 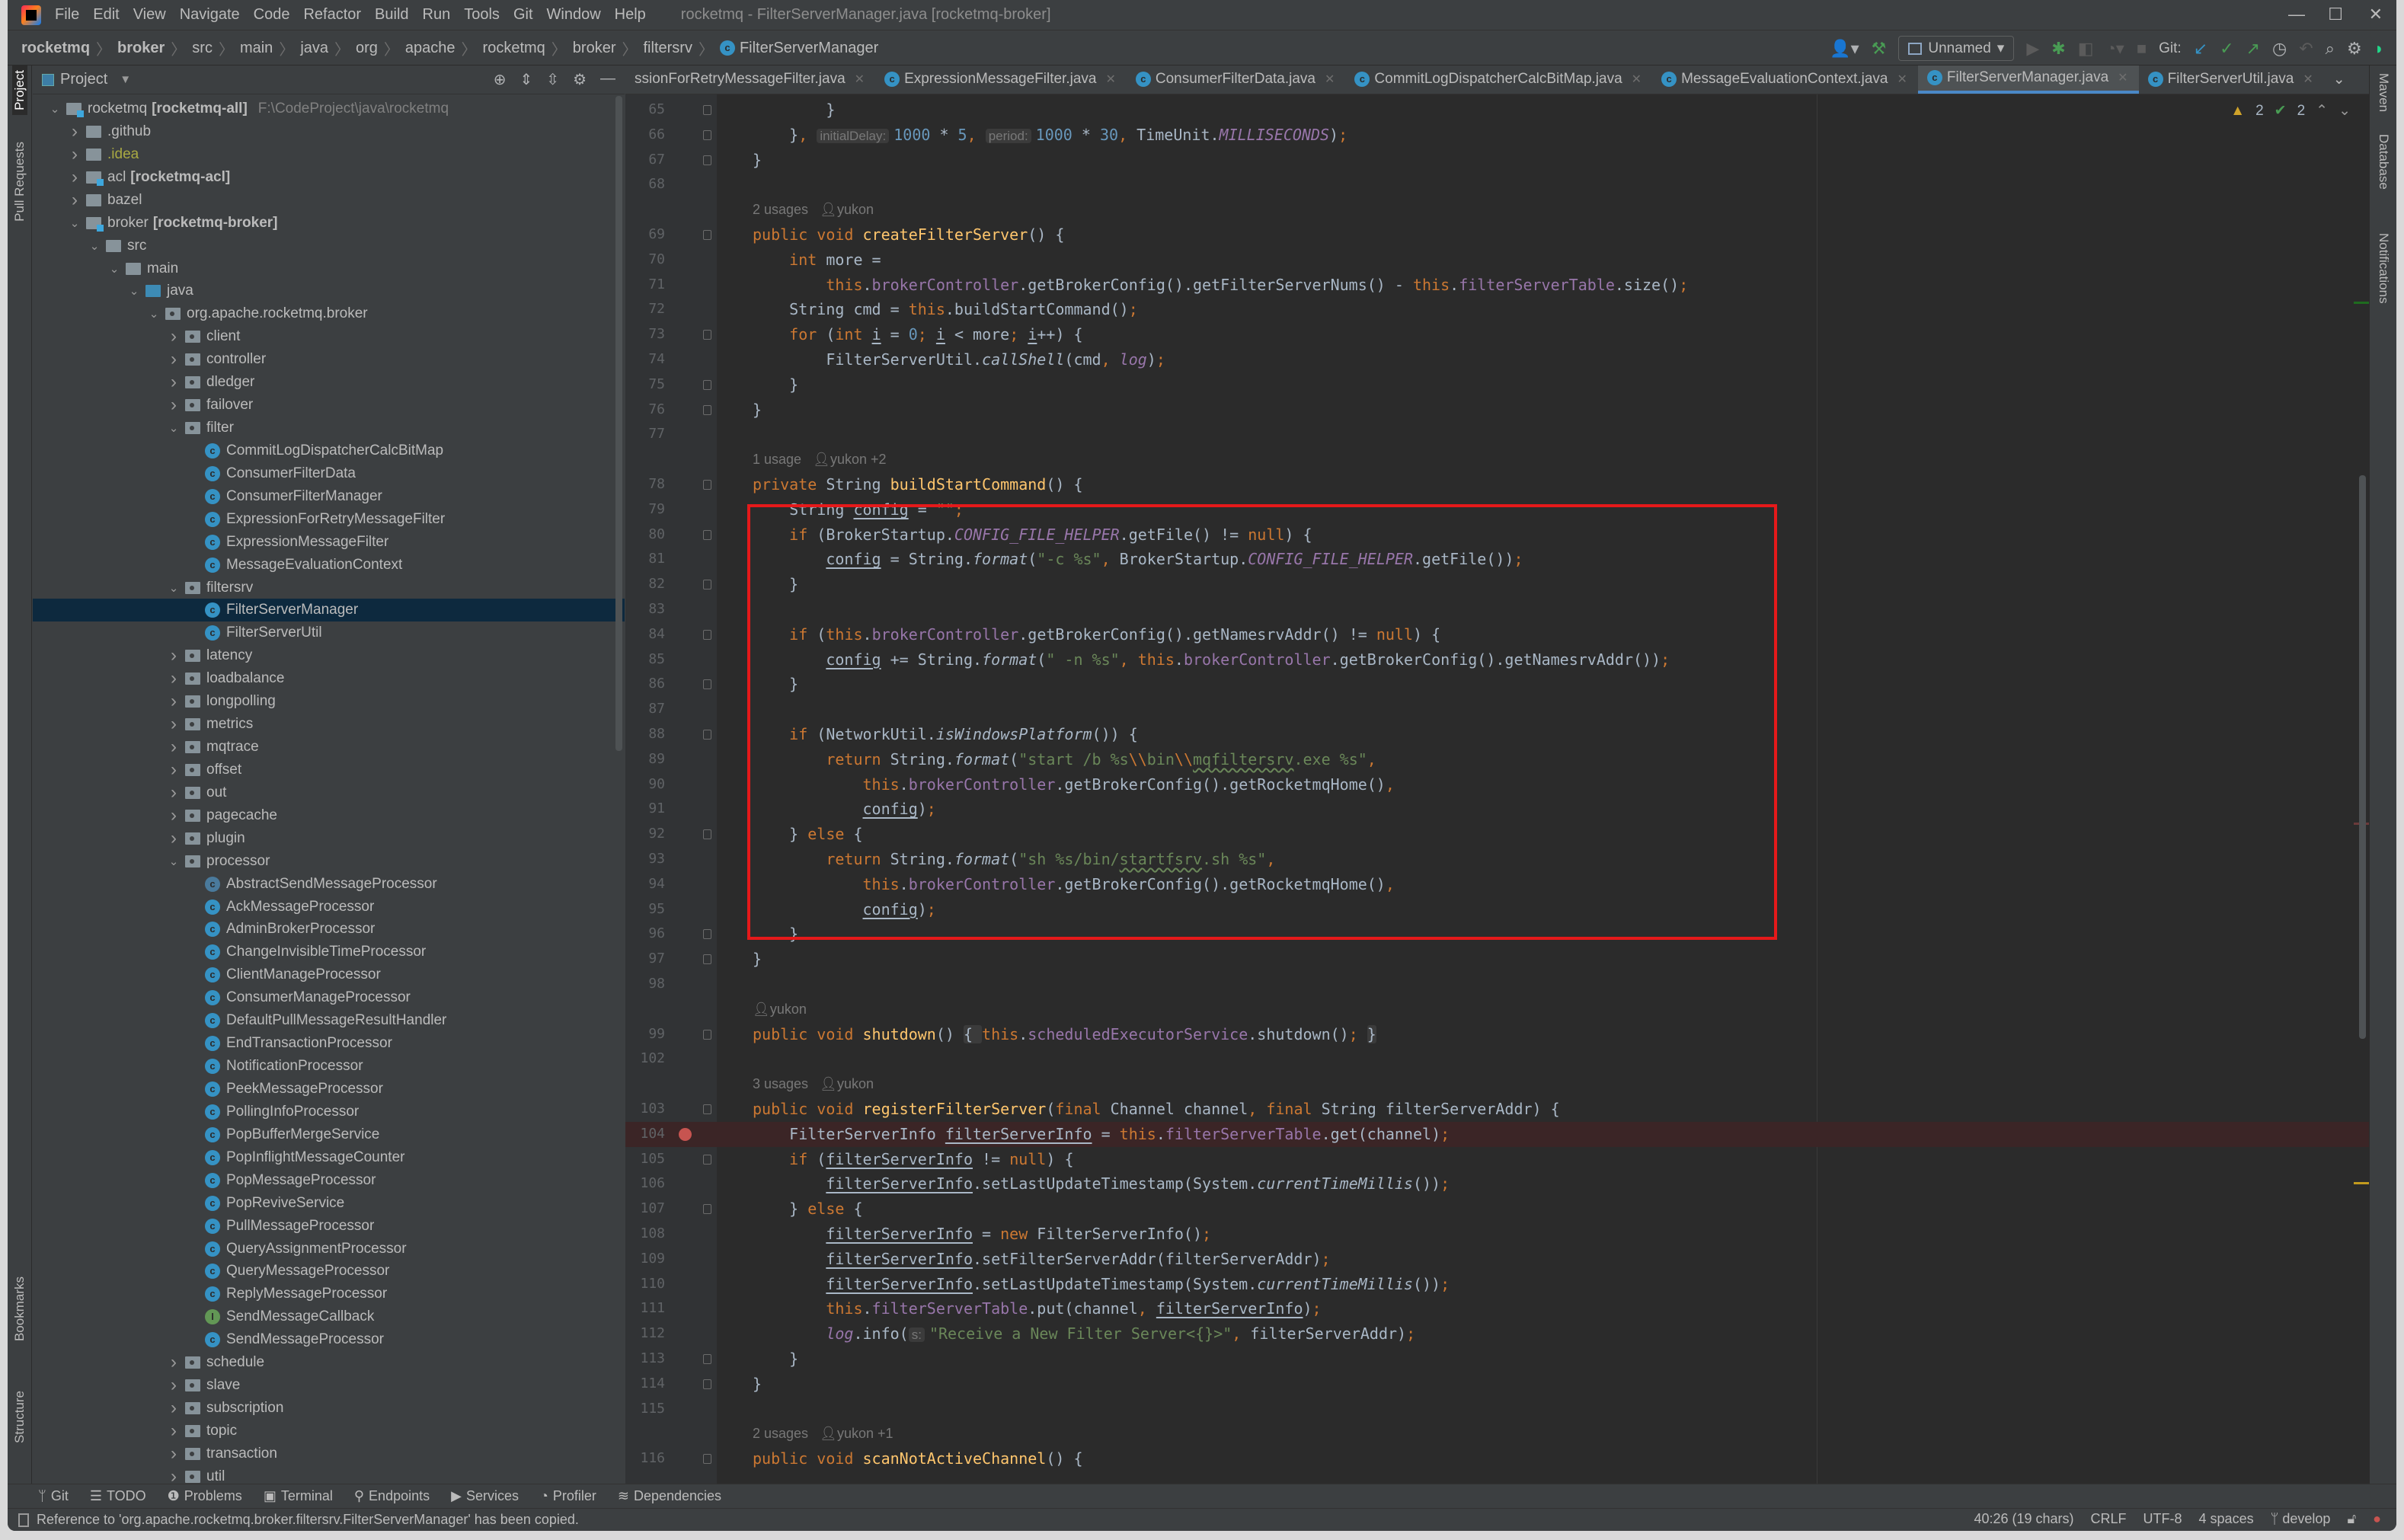 What do you see at coordinates (329, 1020) in the screenshot?
I see `tree-item-defaultpullmessageresulthandler: c DefaultPullMessageResultHandler` at bounding box center [329, 1020].